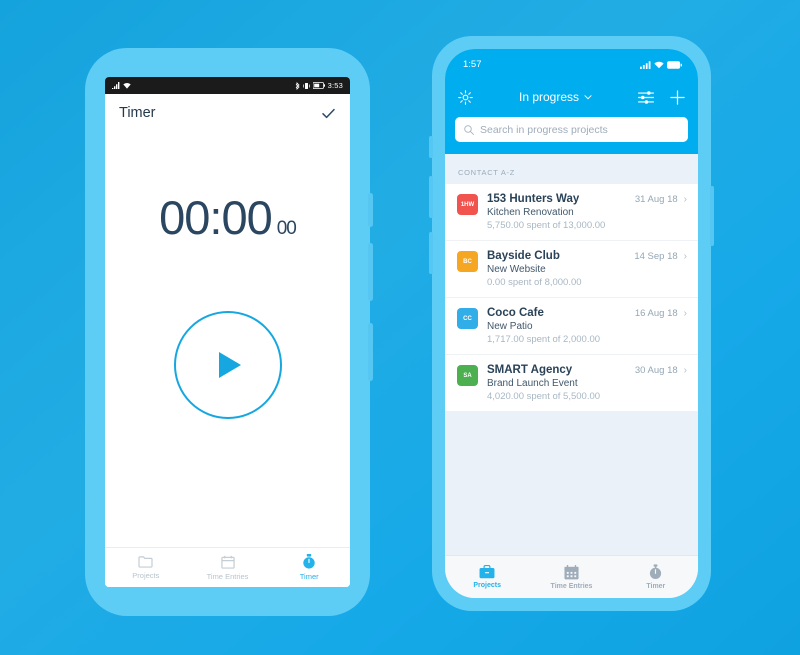  Describe the element at coordinates (510, 326) in the screenshot. I see `project-job: New Patio` at that location.